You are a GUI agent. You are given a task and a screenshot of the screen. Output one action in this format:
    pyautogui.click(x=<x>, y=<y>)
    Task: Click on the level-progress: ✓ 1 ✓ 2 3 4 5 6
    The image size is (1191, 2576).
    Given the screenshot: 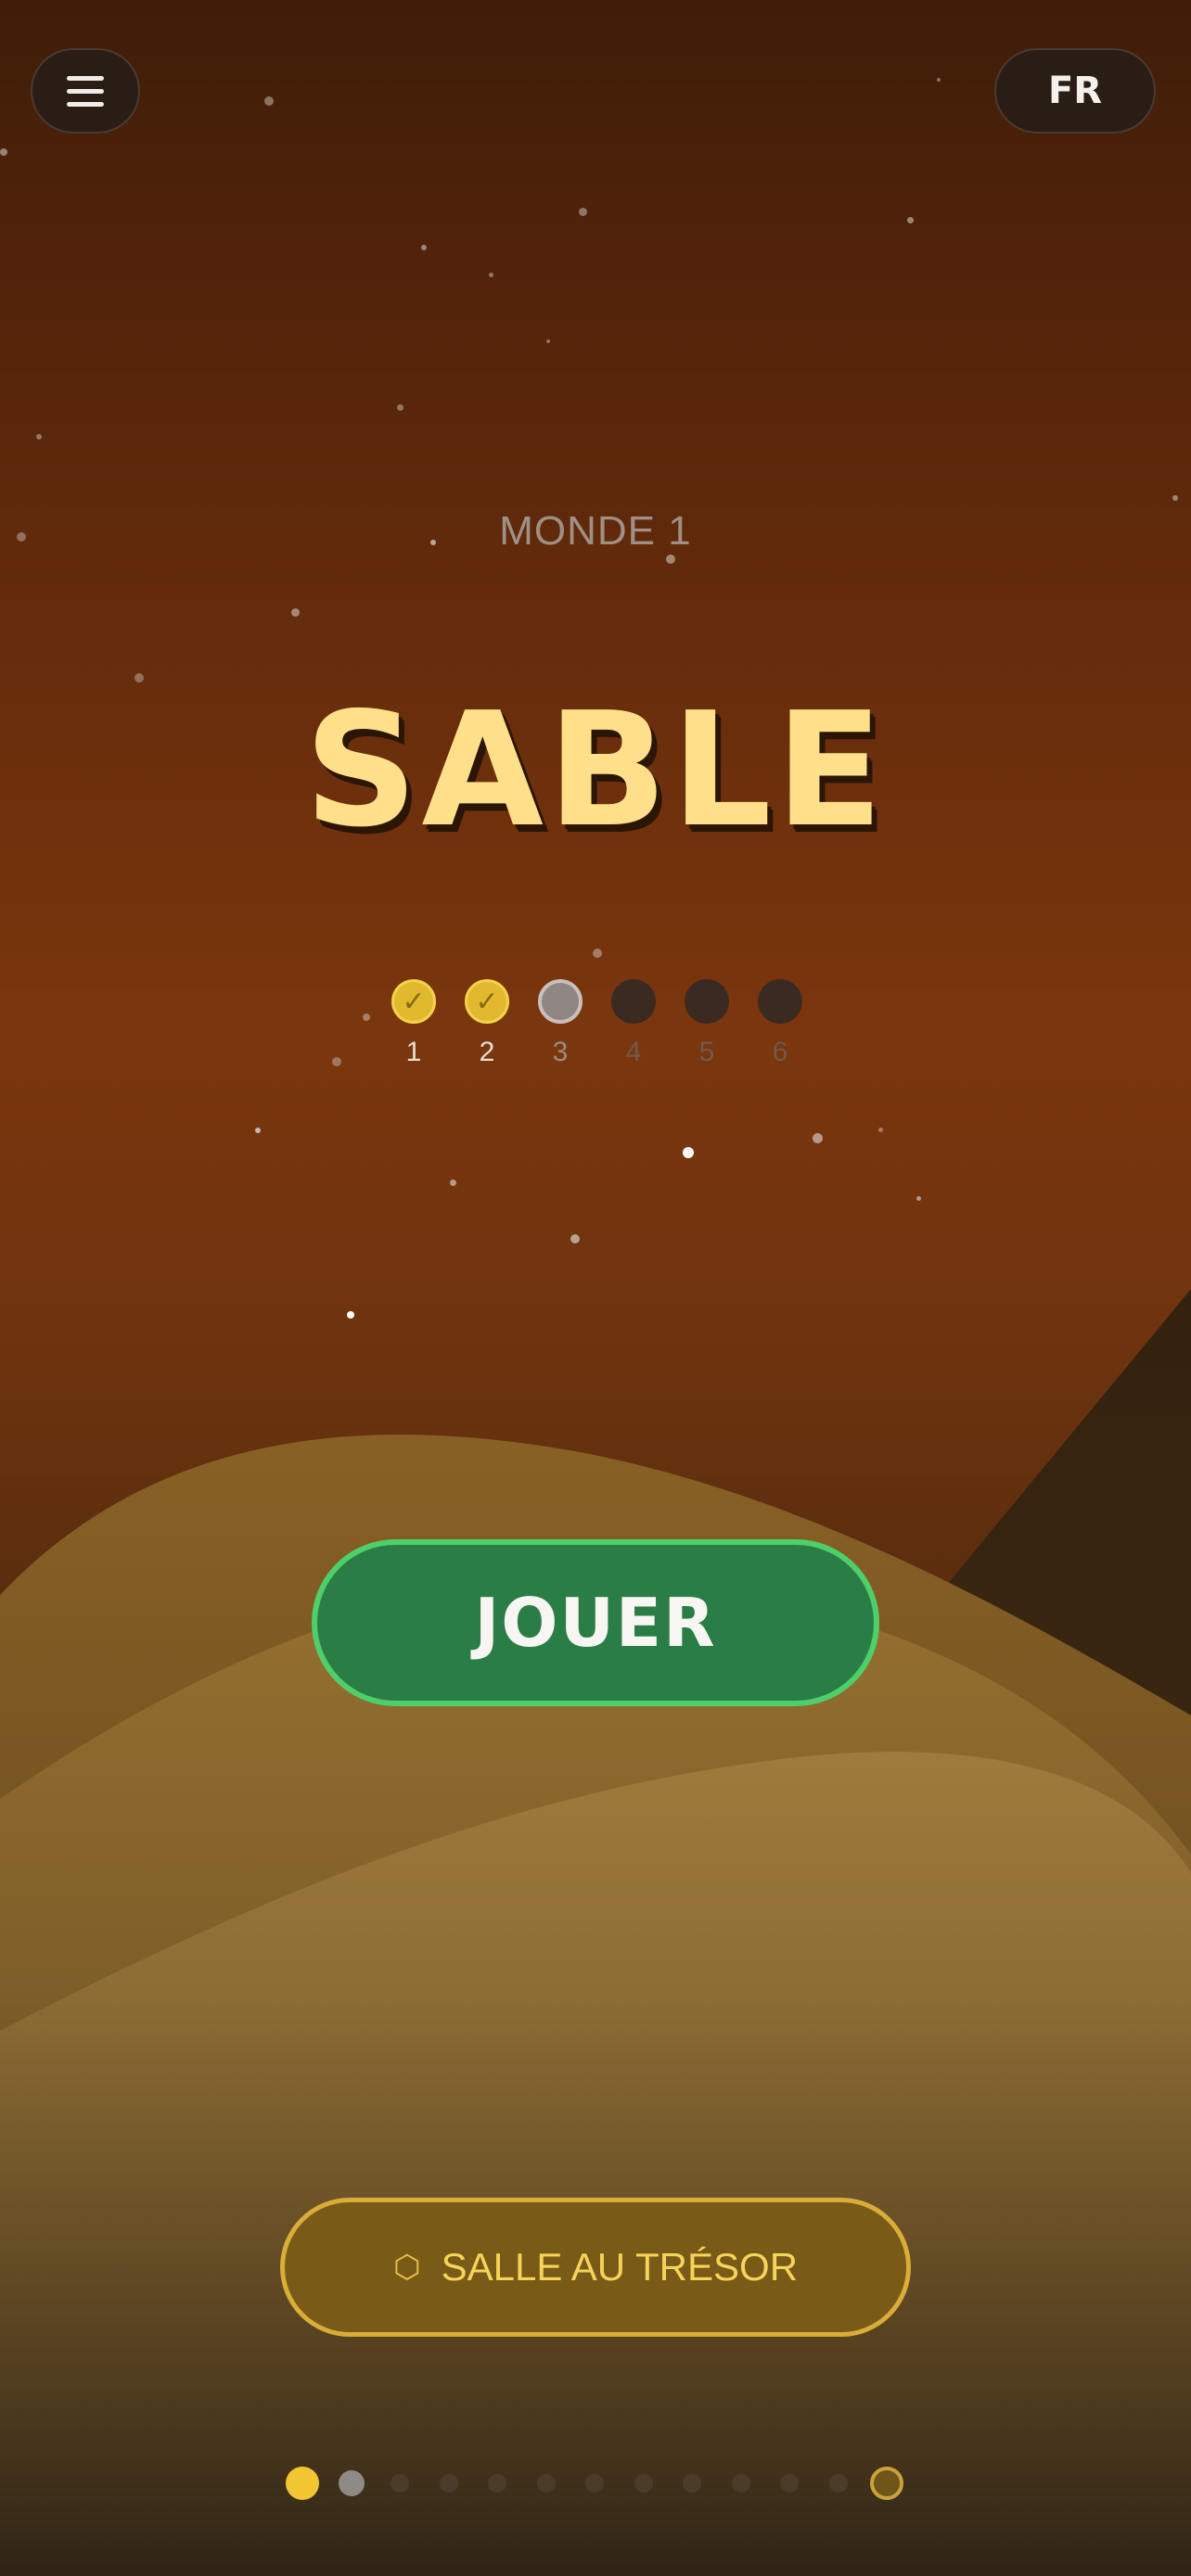 What is the action you would take?
    pyautogui.click(x=595, y=1030)
    